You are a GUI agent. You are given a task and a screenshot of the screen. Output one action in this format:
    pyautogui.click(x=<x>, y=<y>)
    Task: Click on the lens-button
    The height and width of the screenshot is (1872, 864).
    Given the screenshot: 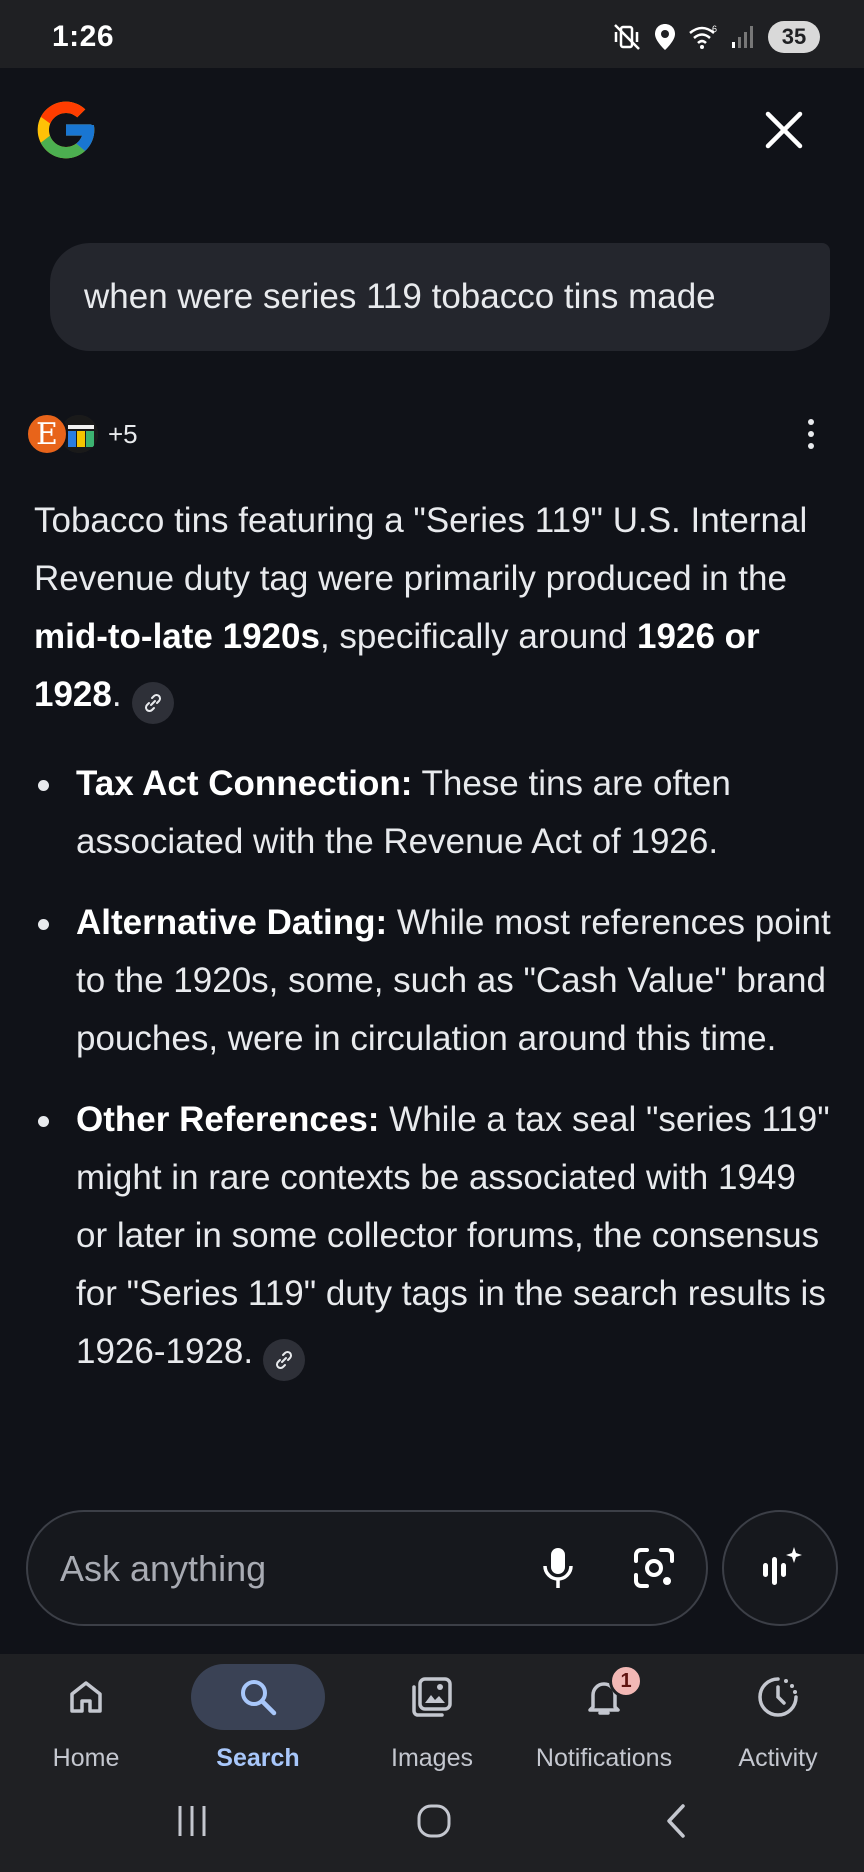 What is the action you would take?
    pyautogui.click(x=654, y=1568)
    